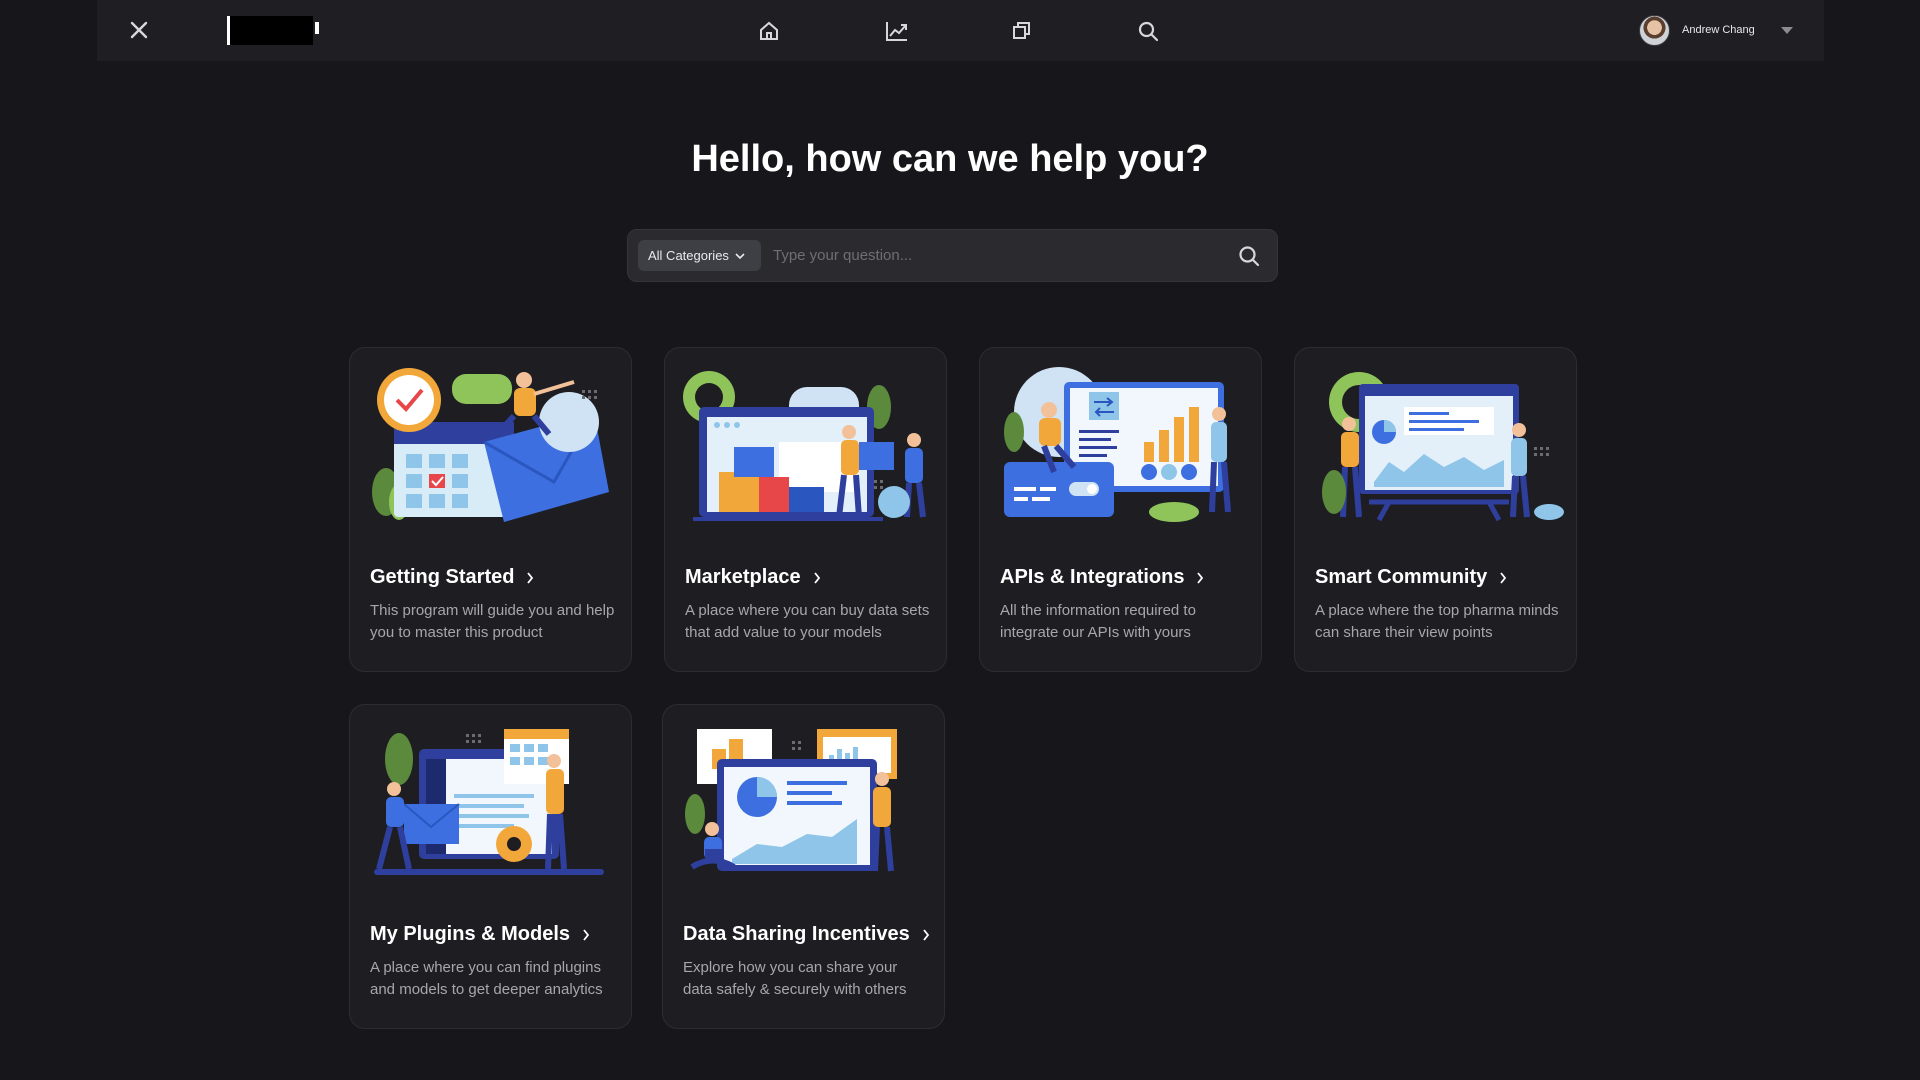 This screenshot has height=1080, width=1920. I want to click on category-select: All Categories, so click(699, 255).